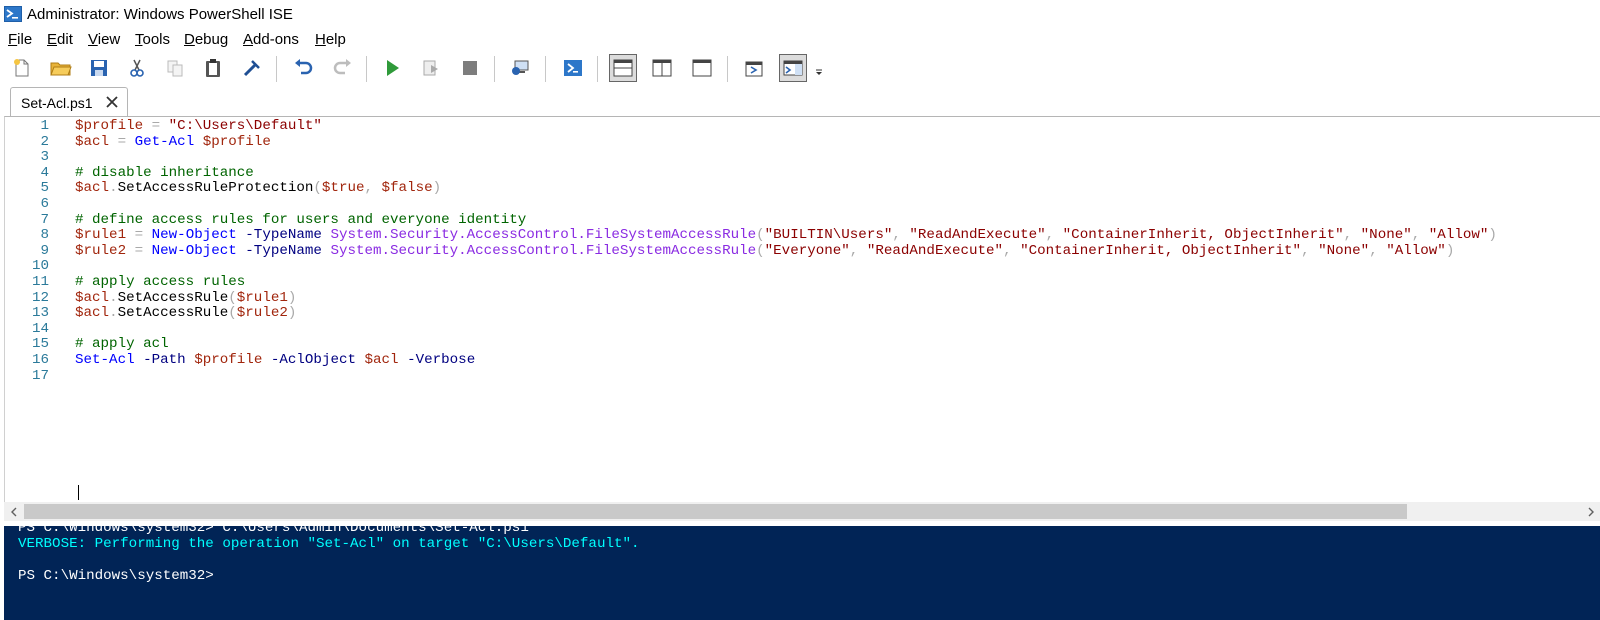 The image size is (1600, 620). I want to click on scrollbar-thumb, so click(715, 511).